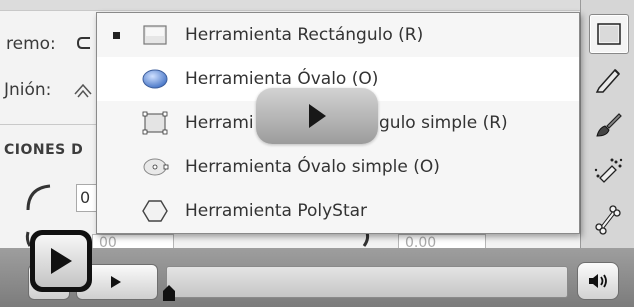 This screenshot has height=307, width=634. Describe the element at coordinates (367, 282) in the screenshot. I see `seek-bar` at that location.